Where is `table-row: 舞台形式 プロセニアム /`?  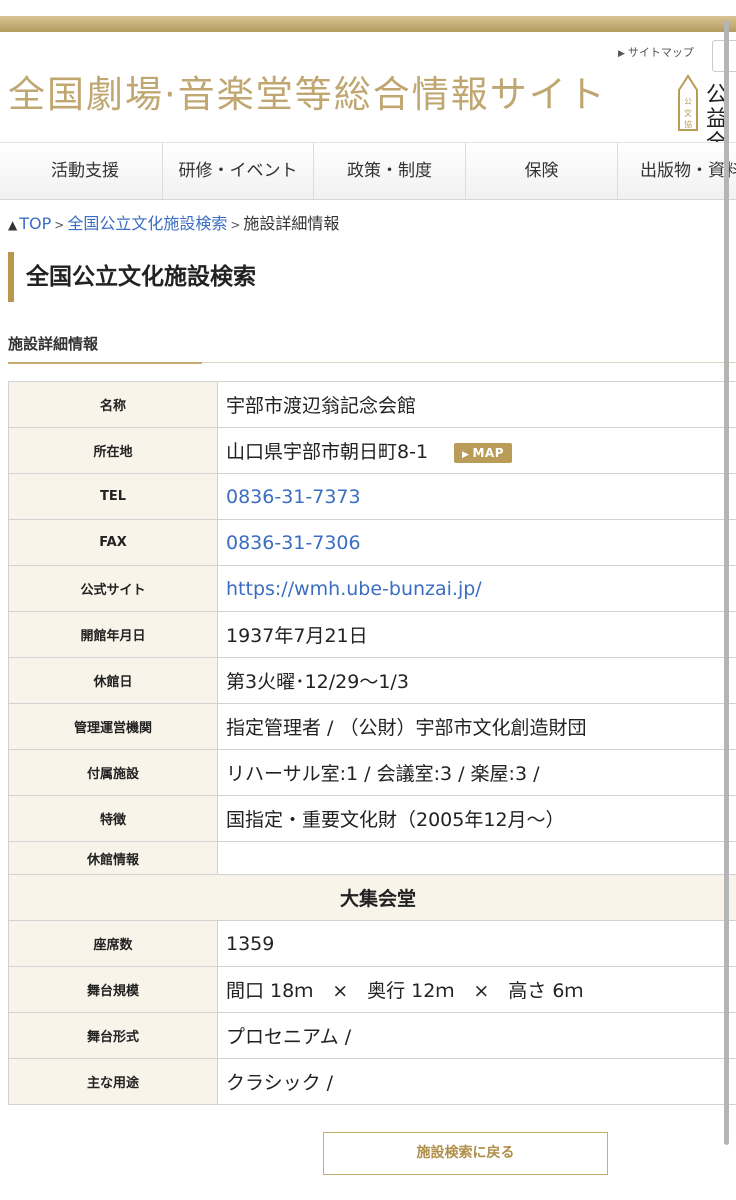
table-row: 舞台形式 プロセニアム / is located at coordinates (372, 1035).